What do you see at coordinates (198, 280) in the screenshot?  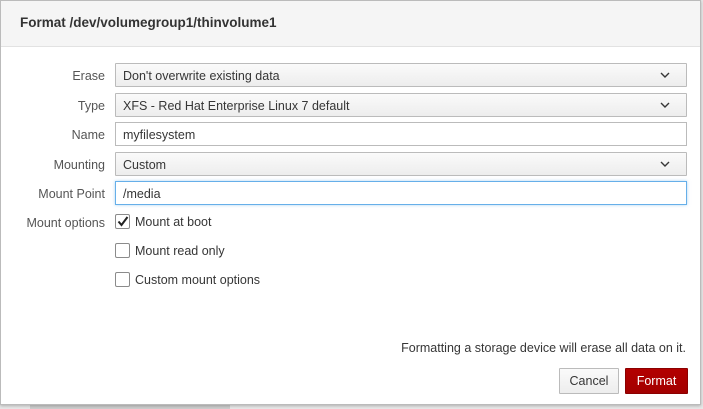 I see `custom-mount-options-label: Custom mount options` at bounding box center [198, 280].